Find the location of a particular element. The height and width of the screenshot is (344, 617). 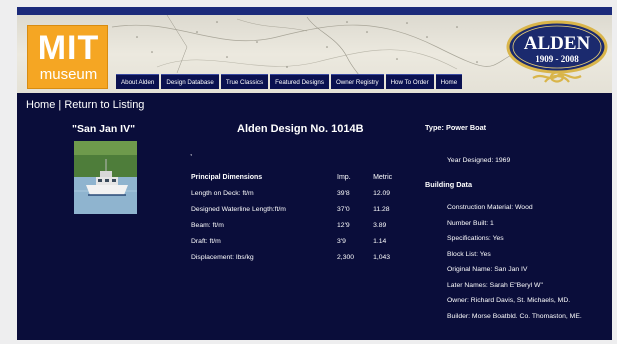

dimensions-header-imp: Imp. is located at coordinates (344, 177).